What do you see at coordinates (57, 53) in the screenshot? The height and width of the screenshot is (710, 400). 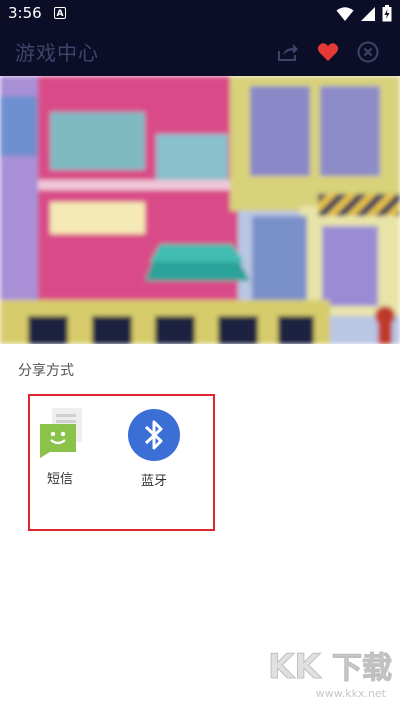 I see `page-title: 游戏中心` at bounding box center [57, 53].